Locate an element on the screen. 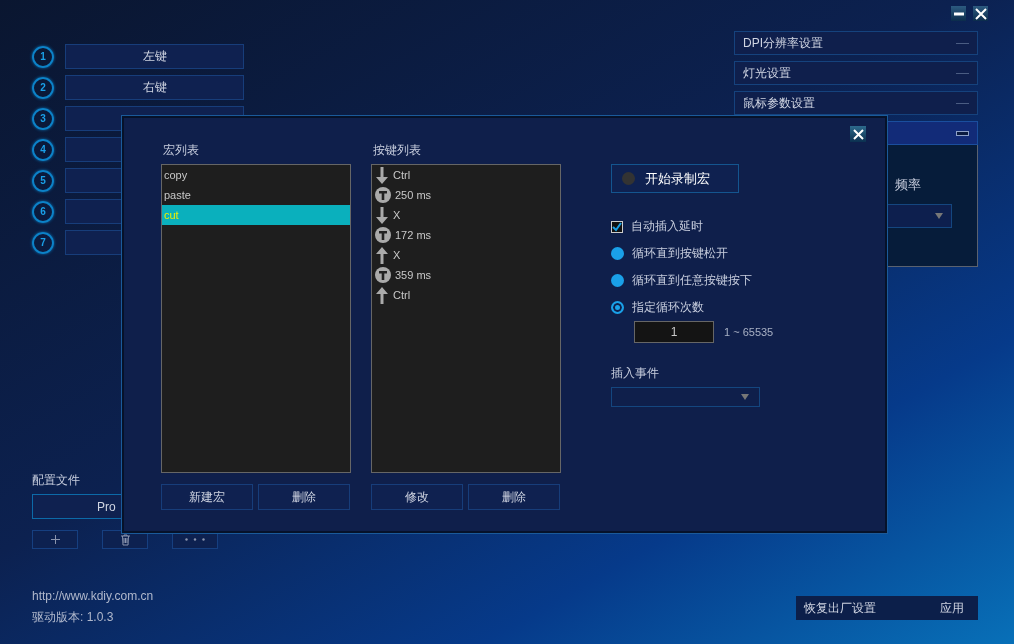  number-badge: 4 is located at coordinates (43, 149).